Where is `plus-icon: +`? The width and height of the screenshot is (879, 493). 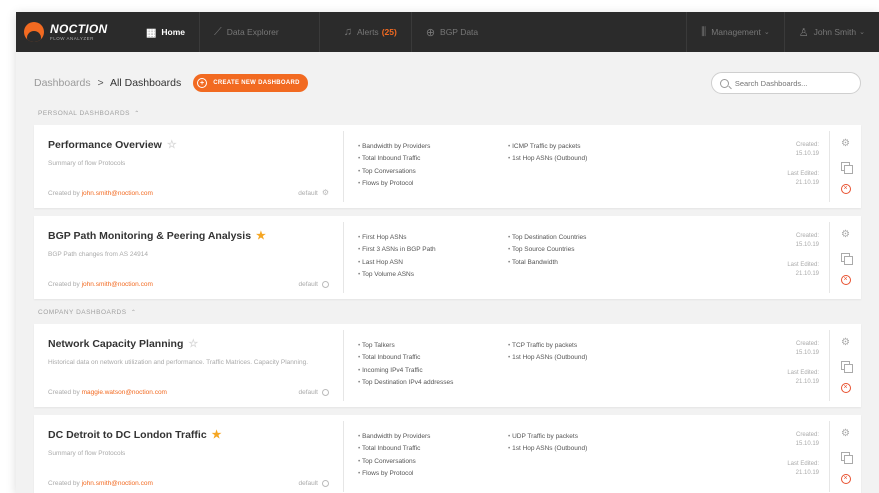
plus-icon: + is located at coordinates (202, 83).